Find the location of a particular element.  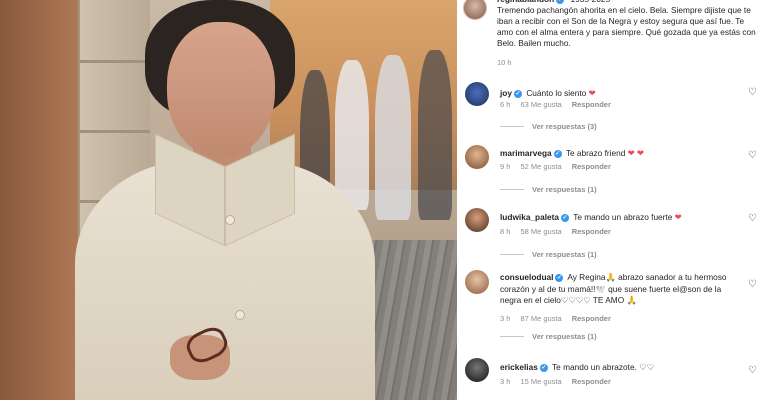

comment-username: joy is located at coordinates (506, 93).